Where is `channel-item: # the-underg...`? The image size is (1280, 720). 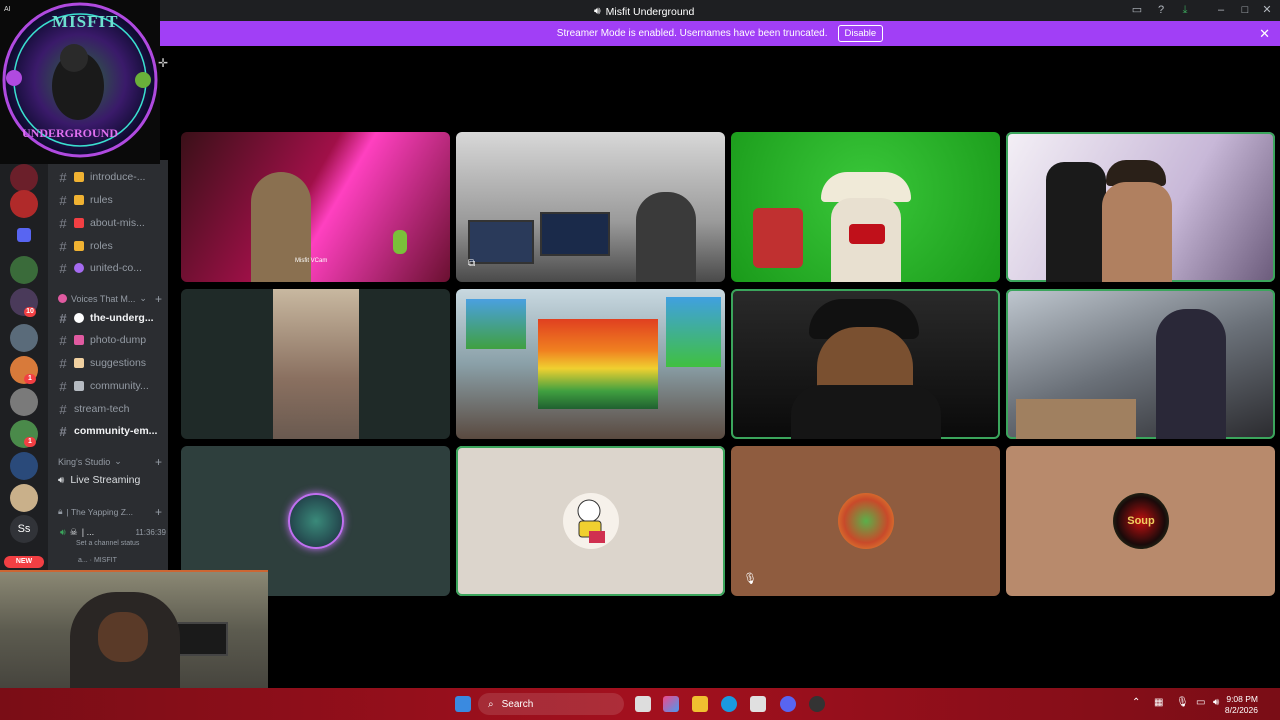
channel-item: # the-underg... is located at coordinates (112, 318).